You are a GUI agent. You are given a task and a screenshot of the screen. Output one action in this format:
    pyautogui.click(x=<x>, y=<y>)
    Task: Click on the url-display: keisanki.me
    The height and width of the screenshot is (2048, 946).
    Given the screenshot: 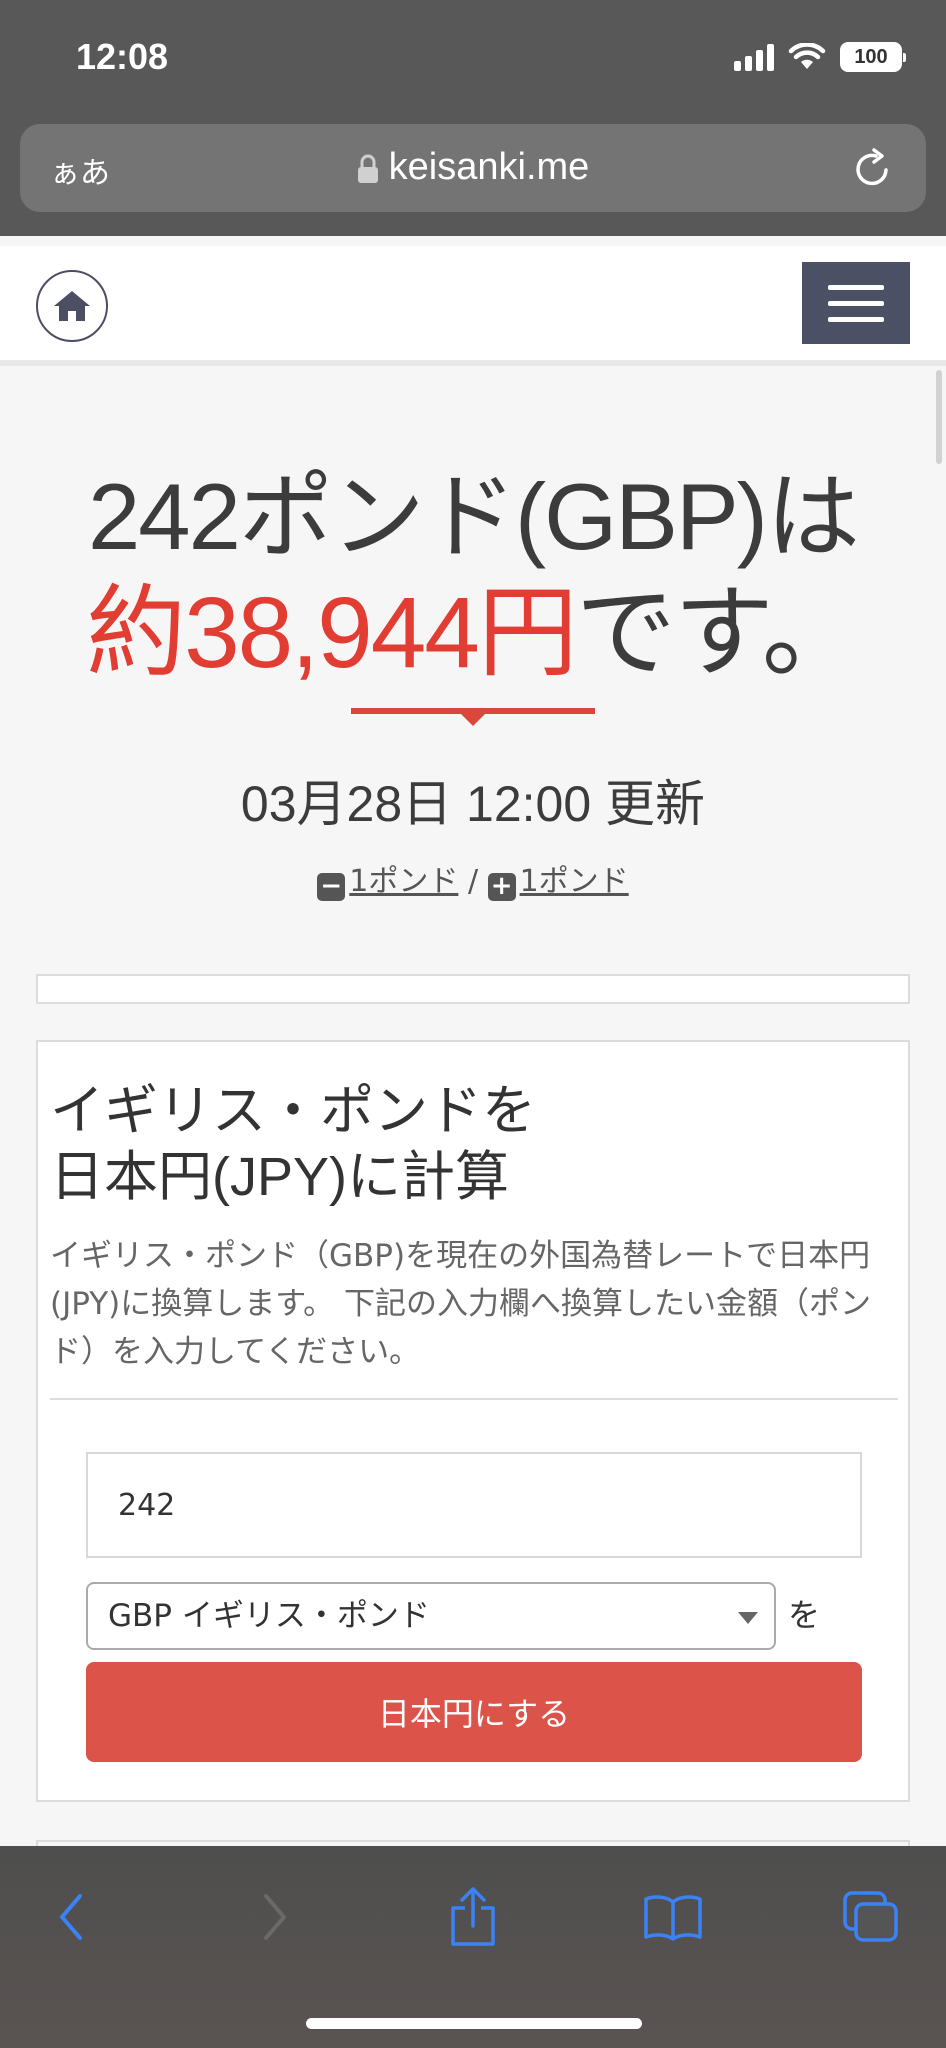 What is the action you would take?
    pyautogui.click(x=473, y=167)
    